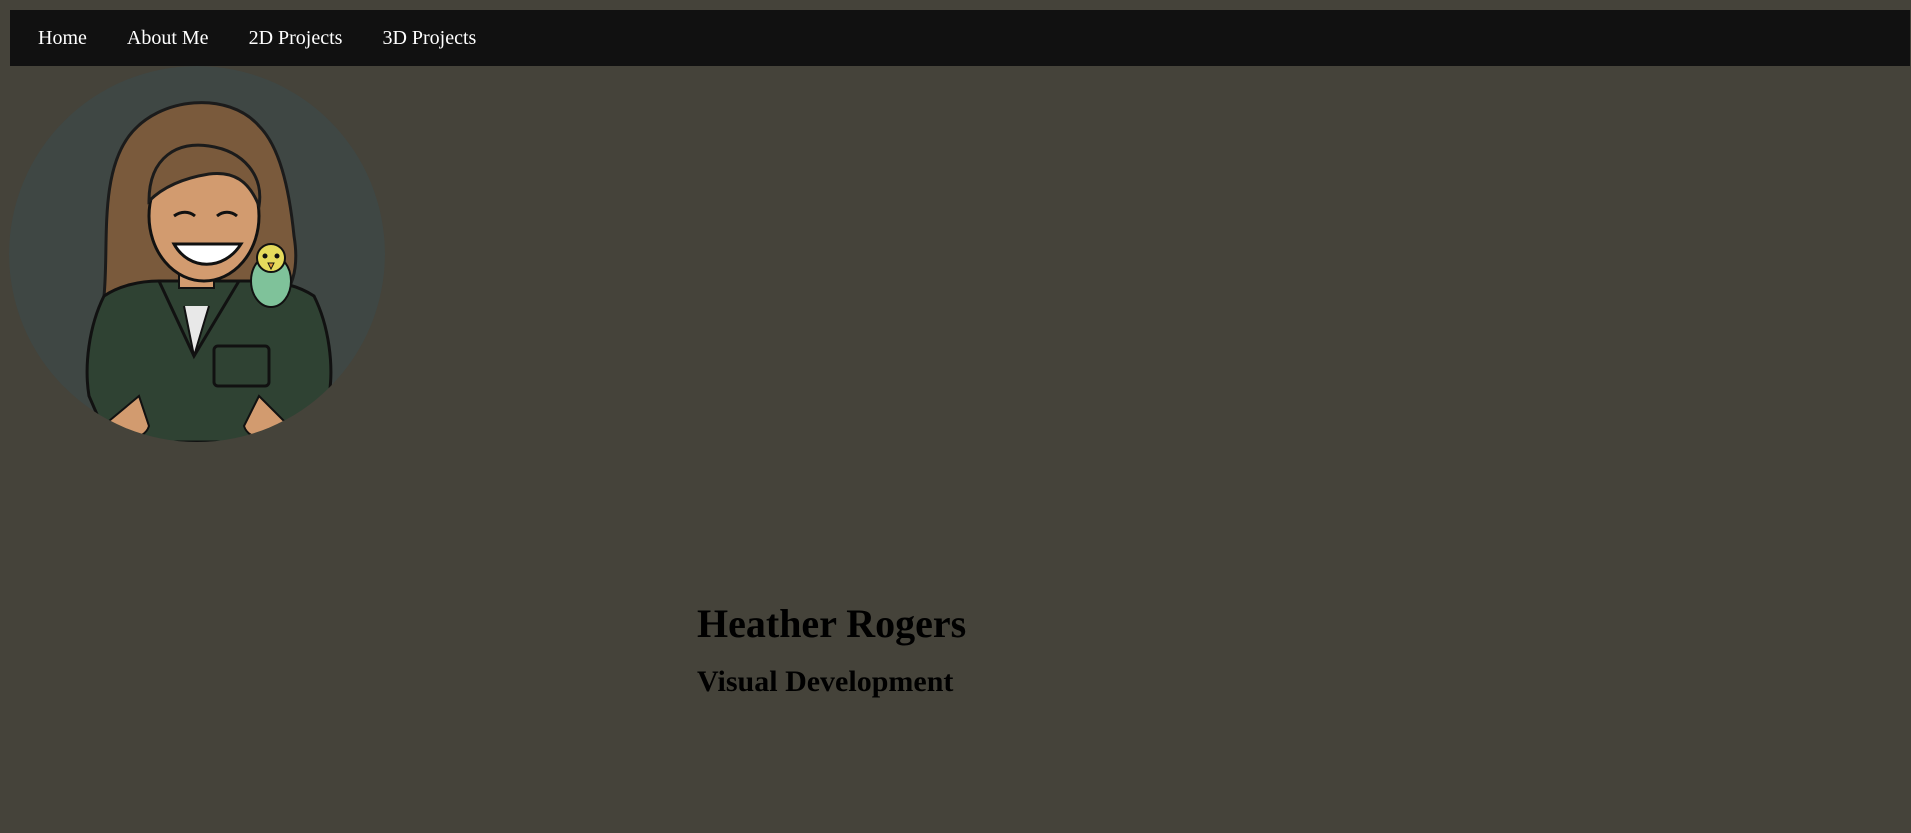  I want to click on avatar, so click(197, 254).